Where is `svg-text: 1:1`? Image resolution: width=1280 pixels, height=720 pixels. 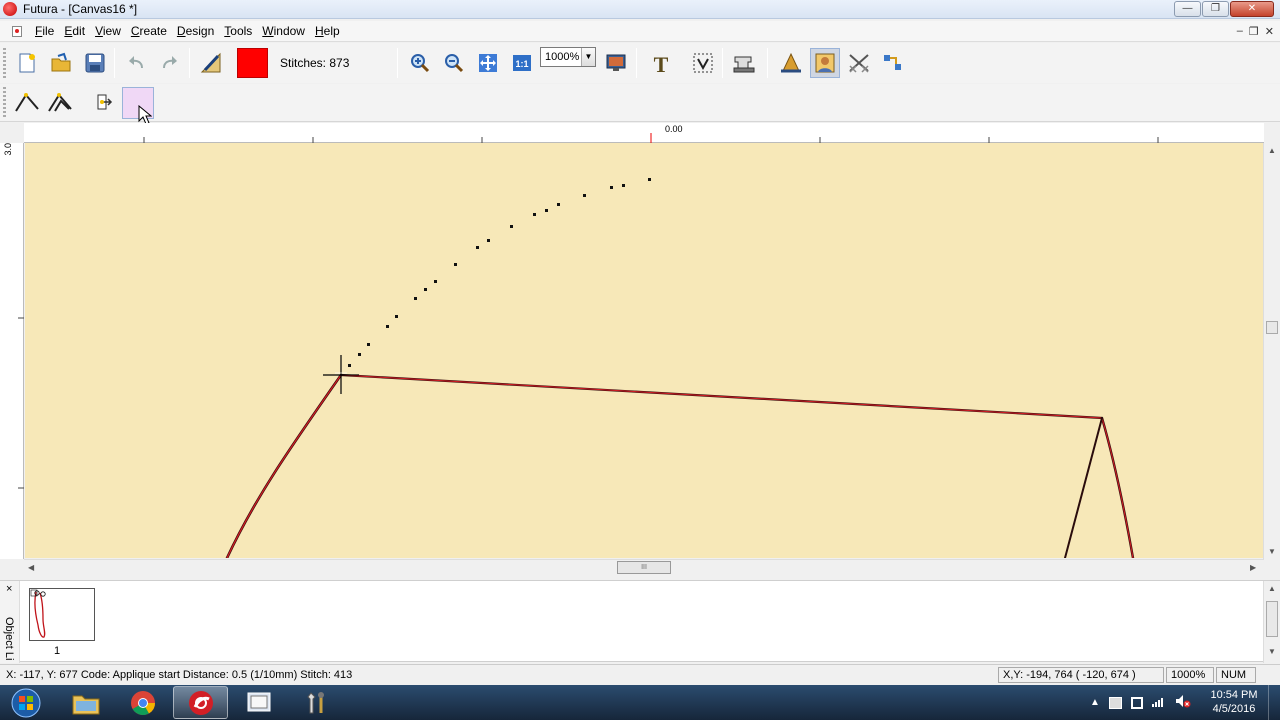
svg-text: 1:1 is located at coordinates (521, 64).